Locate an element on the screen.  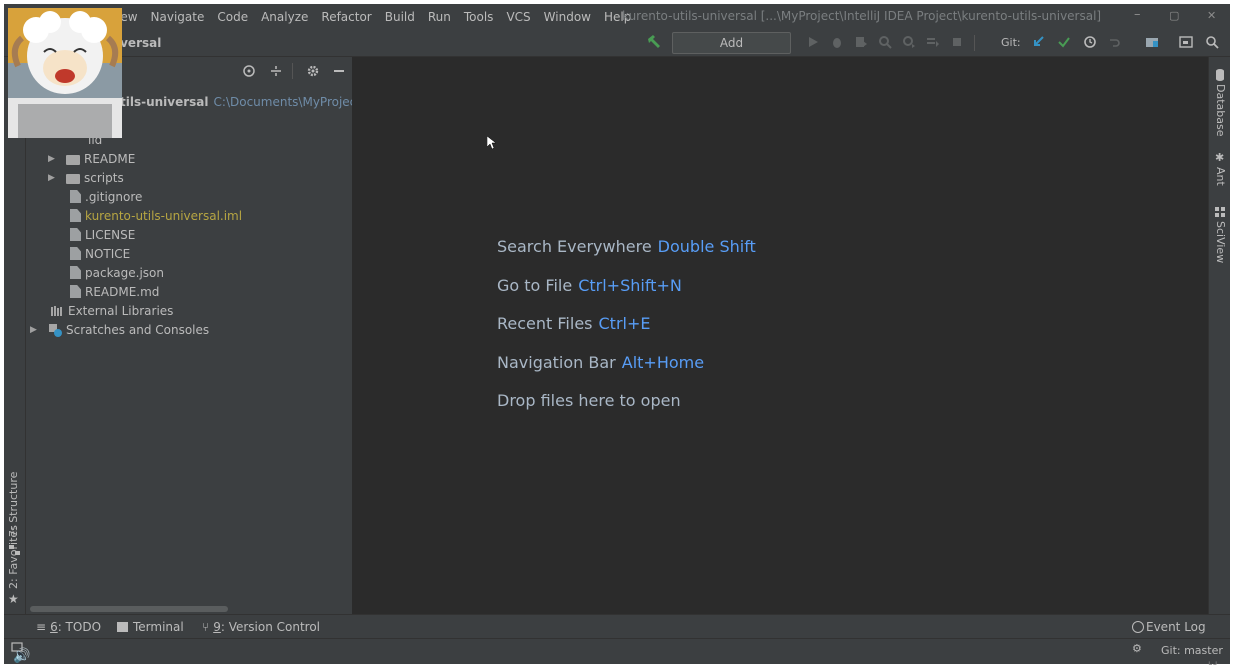
tree-external-libraries: External Libraries is located at coordinates (111, 310).